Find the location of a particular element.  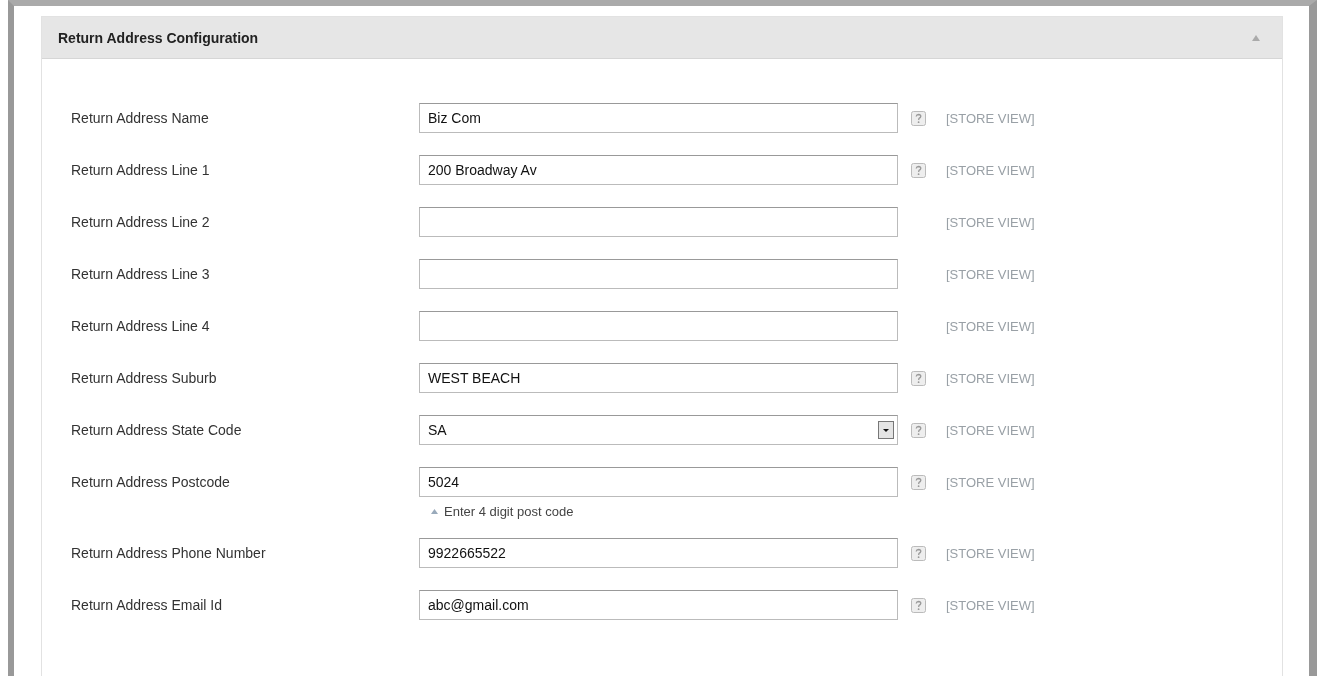

field-label: Return Address Email Id is located at coordinates (147, 605).